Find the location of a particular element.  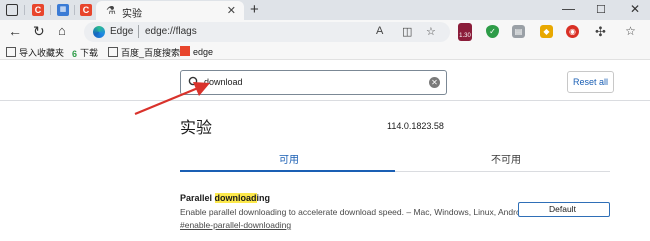

active-tab-indicator is located at coordinates (287, 171).